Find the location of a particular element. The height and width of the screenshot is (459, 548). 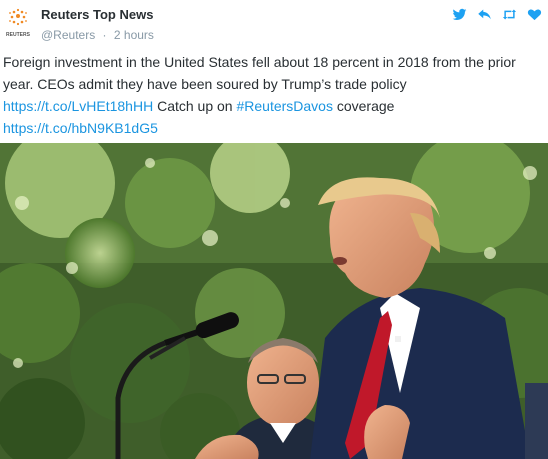

tweet-timestamp: 2 hours is located at coordinates (134, 35).